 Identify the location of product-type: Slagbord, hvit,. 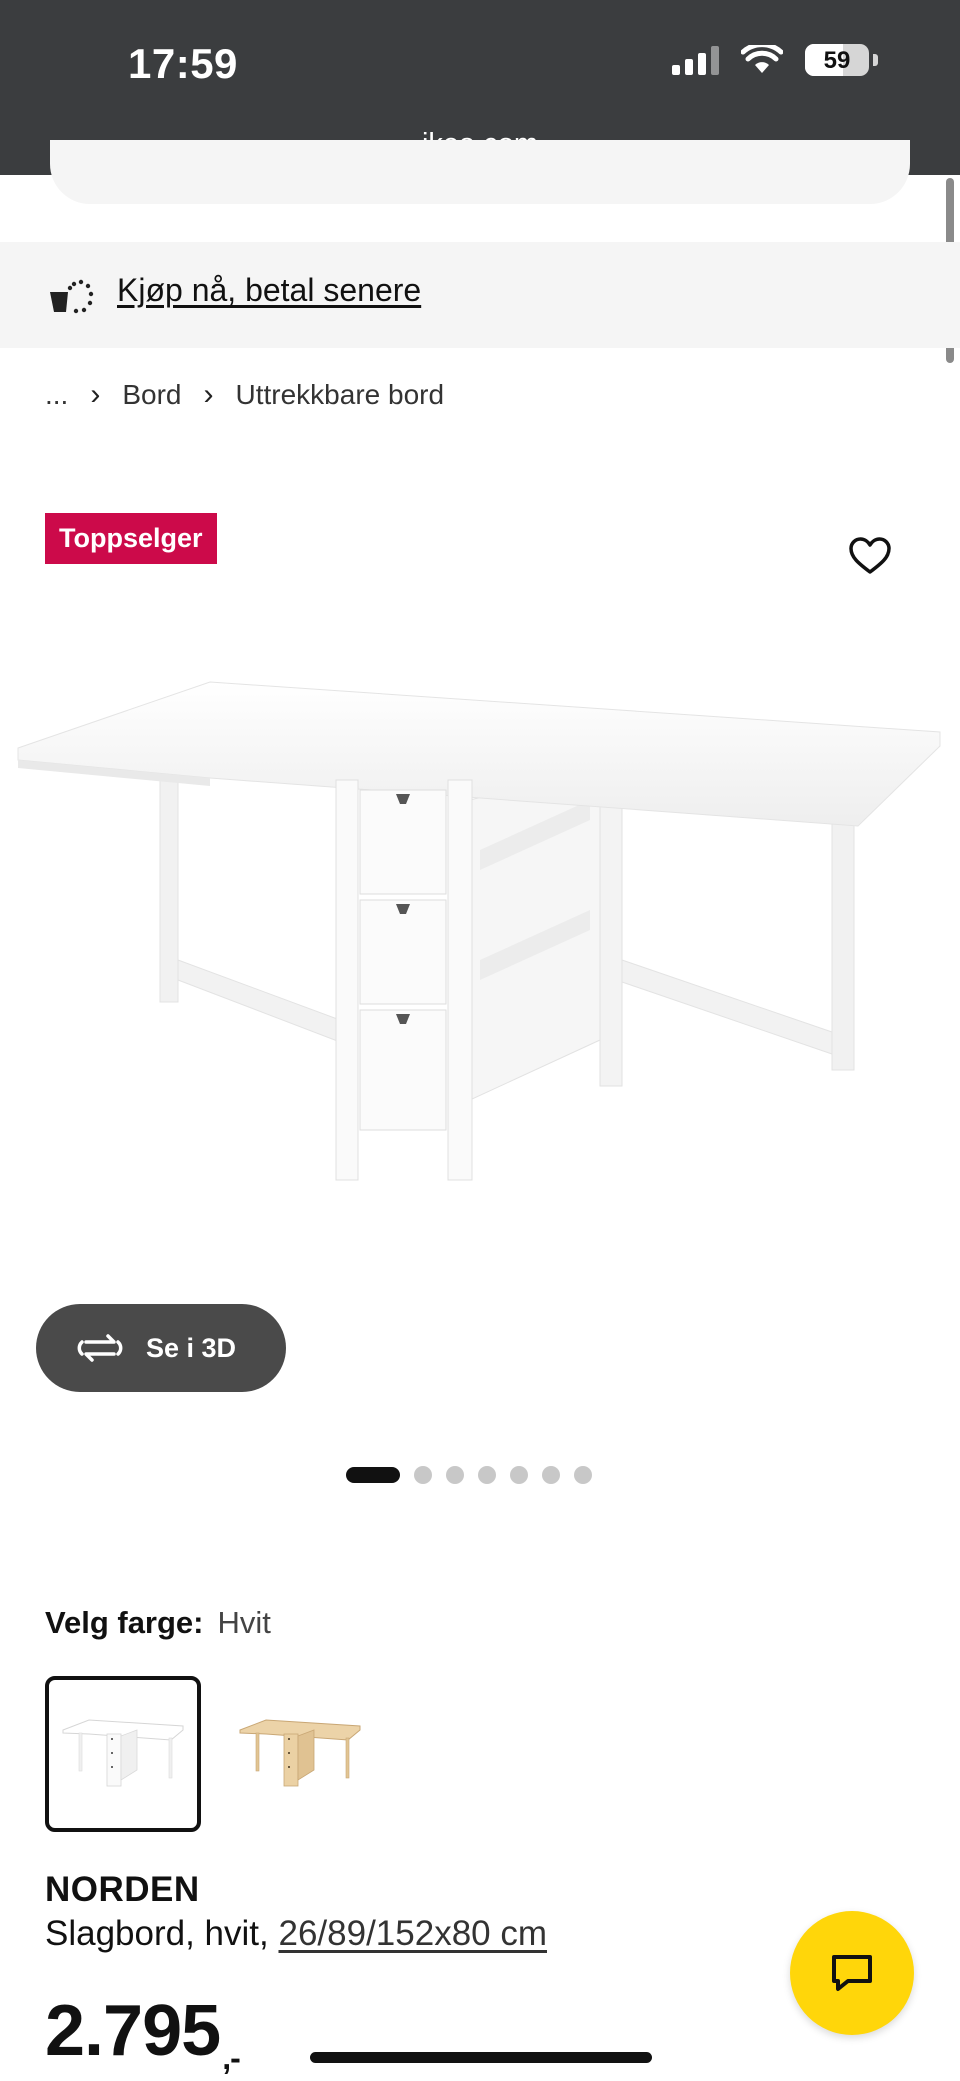
(157, 1933).